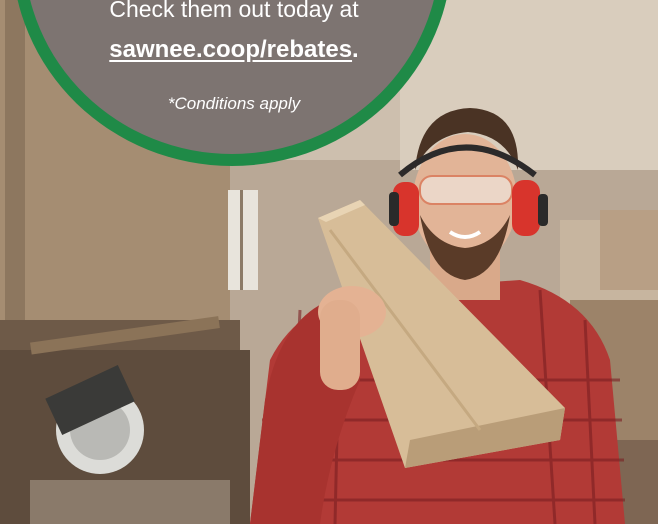 This screenshot has width=658, height=524. I want to click on conditions-note: *Conditions apply, so click(234, 103).